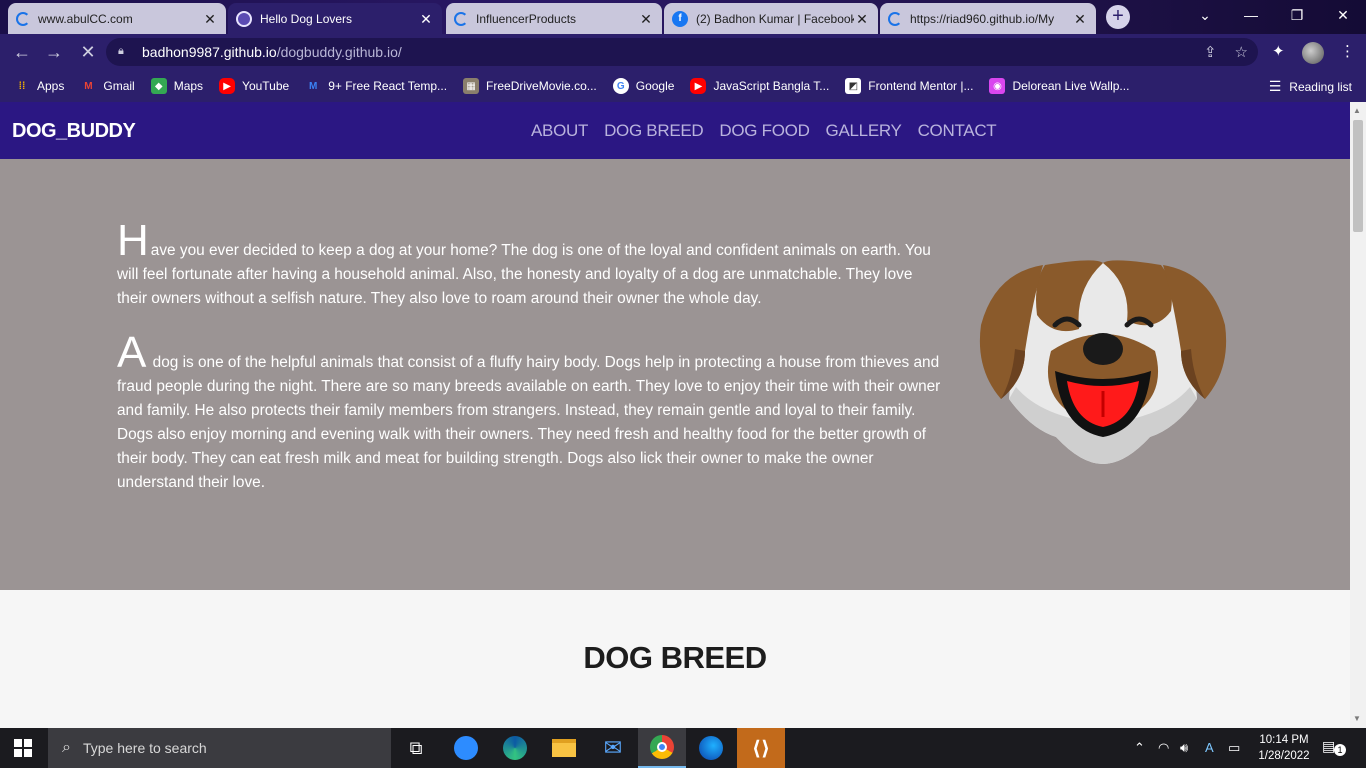 This screenshot has width=1366, height=768. I want to click on site-brand: DOG_BUDDY, so click(74, 131).